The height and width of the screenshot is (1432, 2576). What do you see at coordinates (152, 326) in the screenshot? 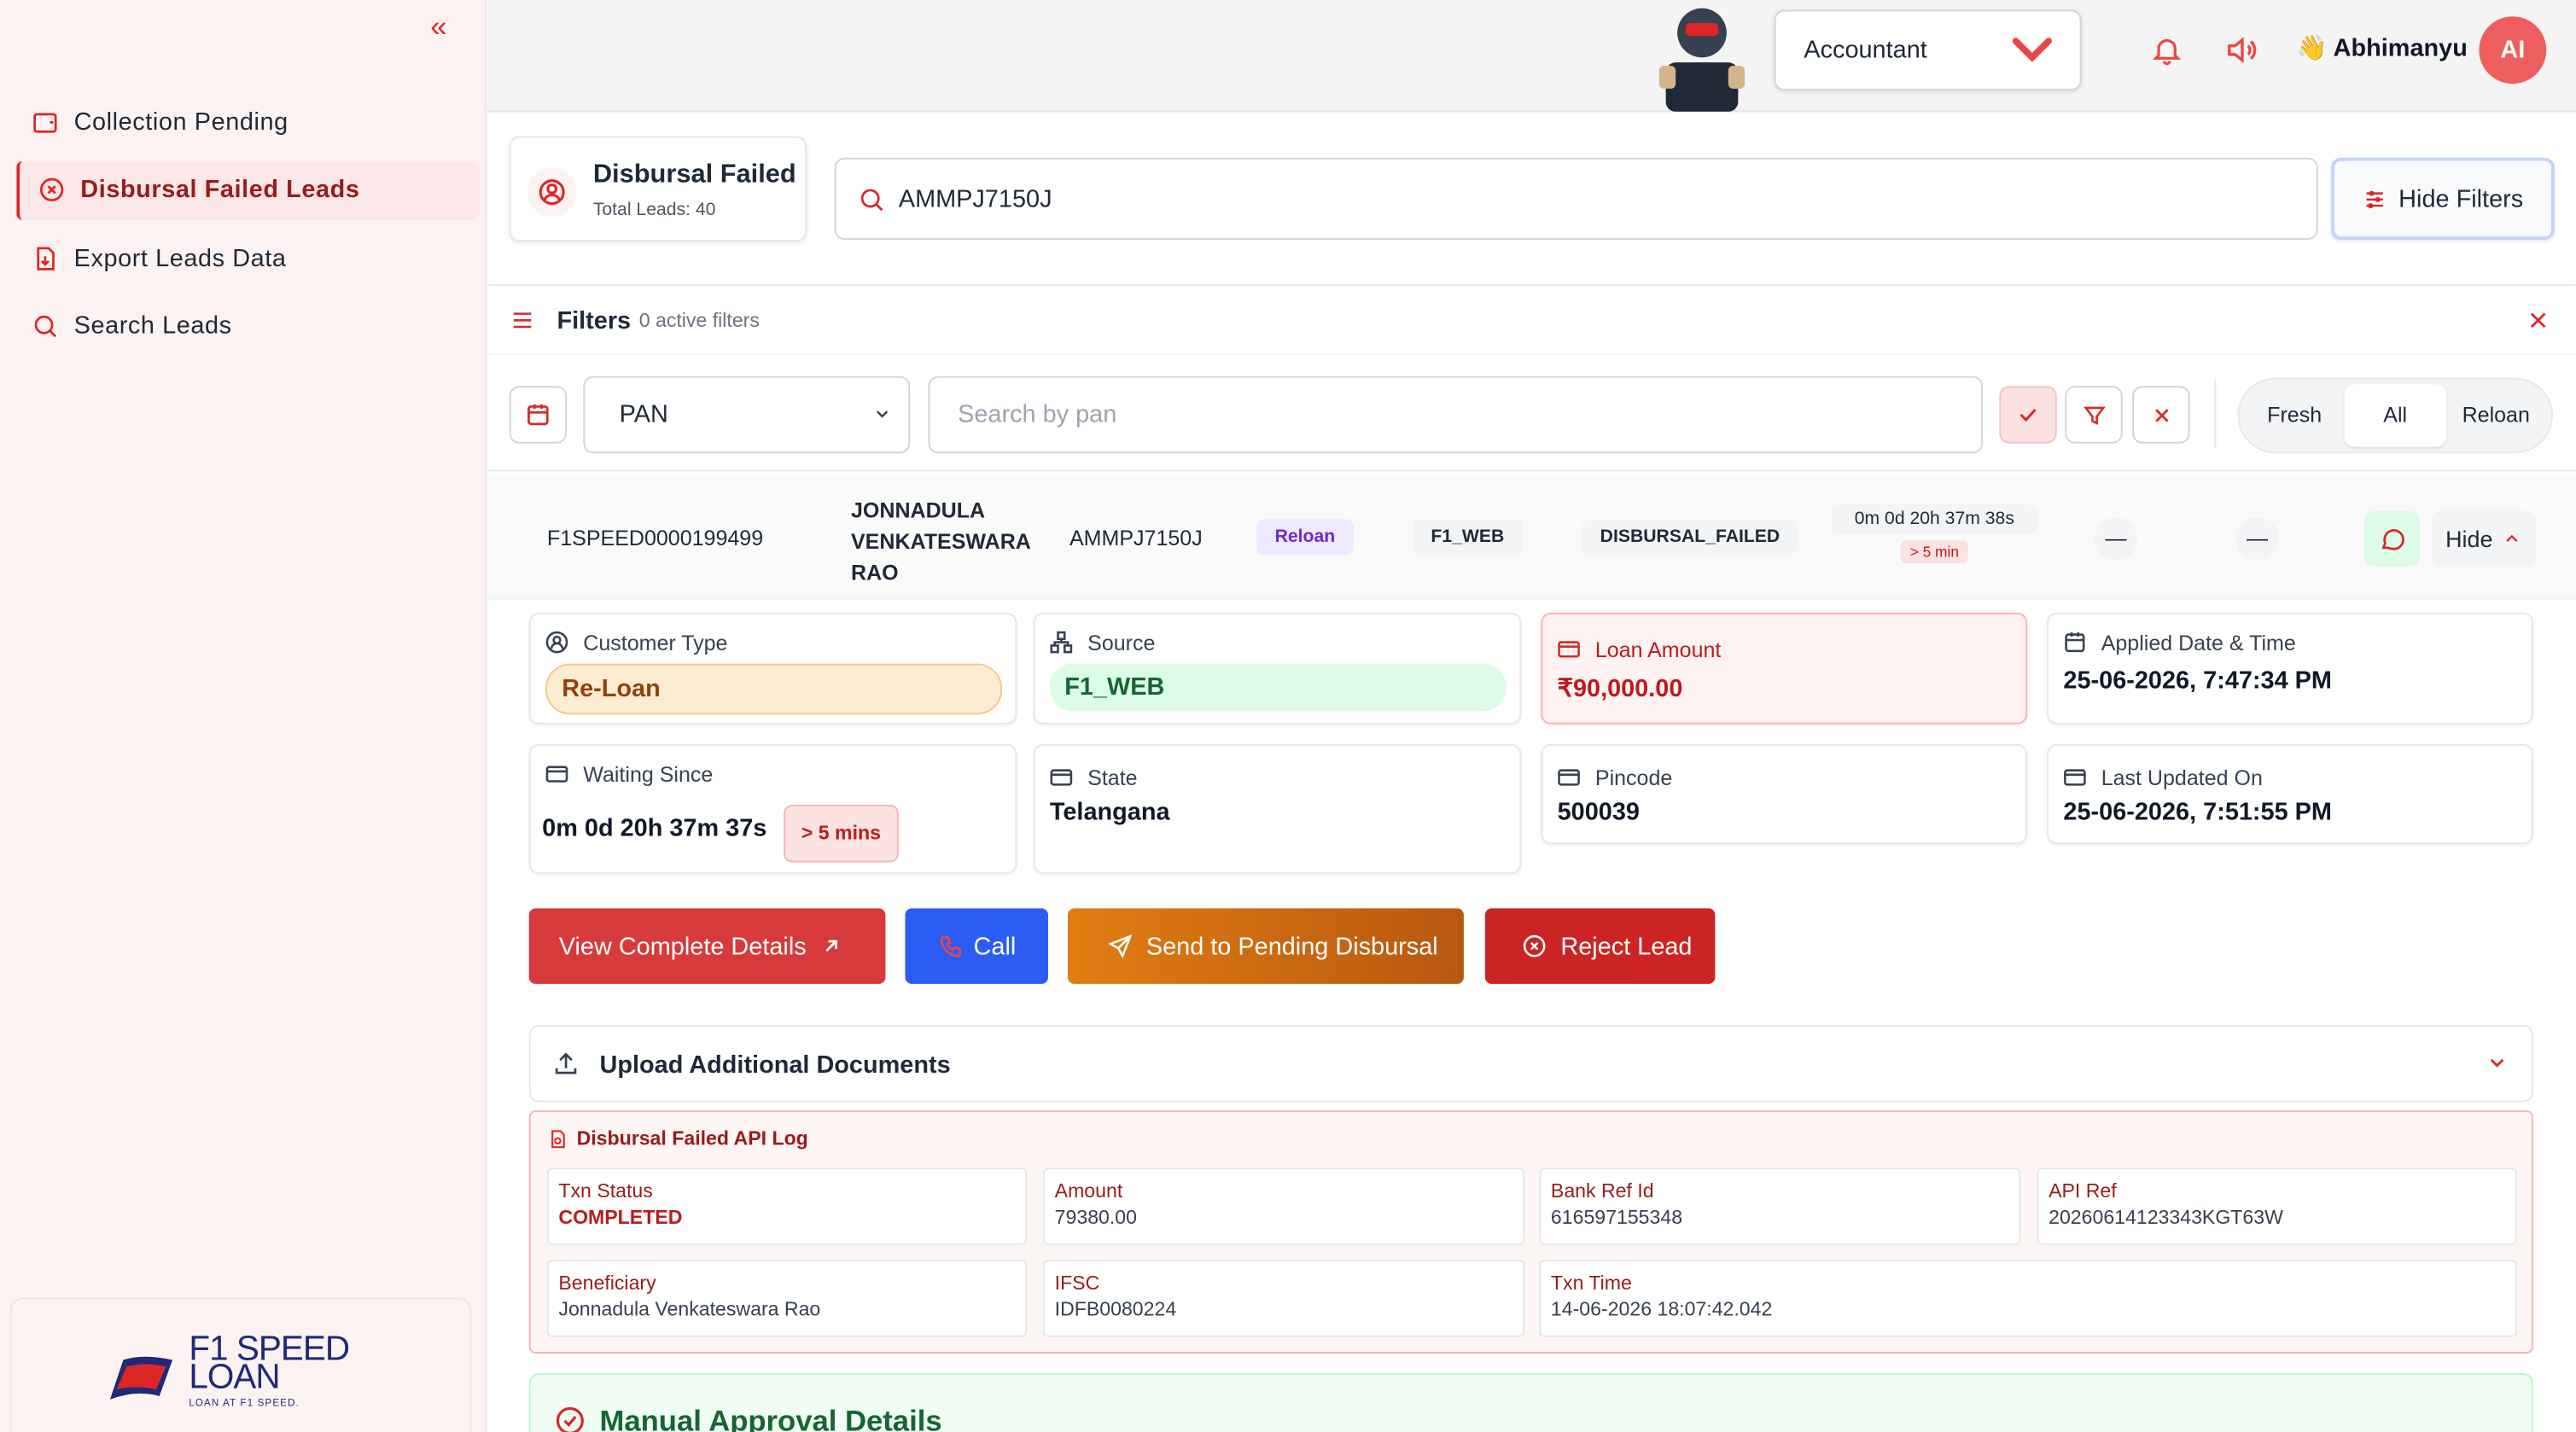
I see `sidebar-item-label: Search Leads` at bounding box center [152, 326].